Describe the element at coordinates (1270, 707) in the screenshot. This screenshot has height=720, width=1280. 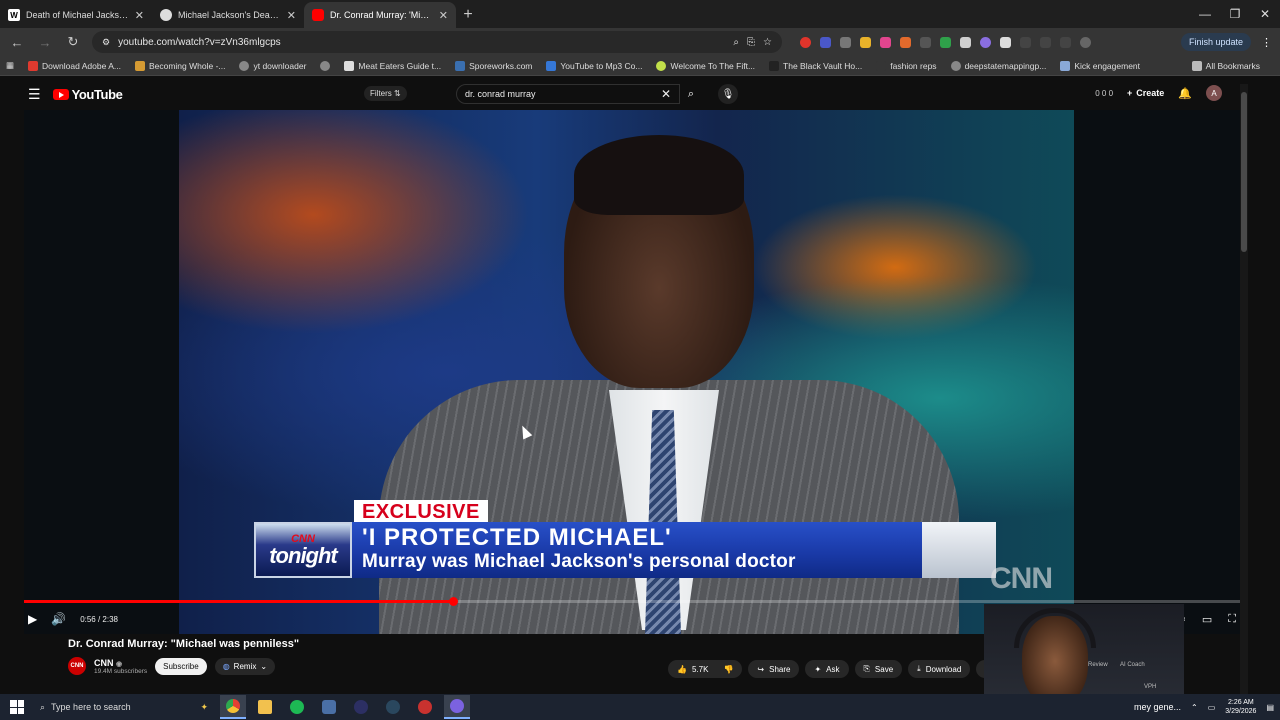
I see `notification-icon: ▤` at that location.